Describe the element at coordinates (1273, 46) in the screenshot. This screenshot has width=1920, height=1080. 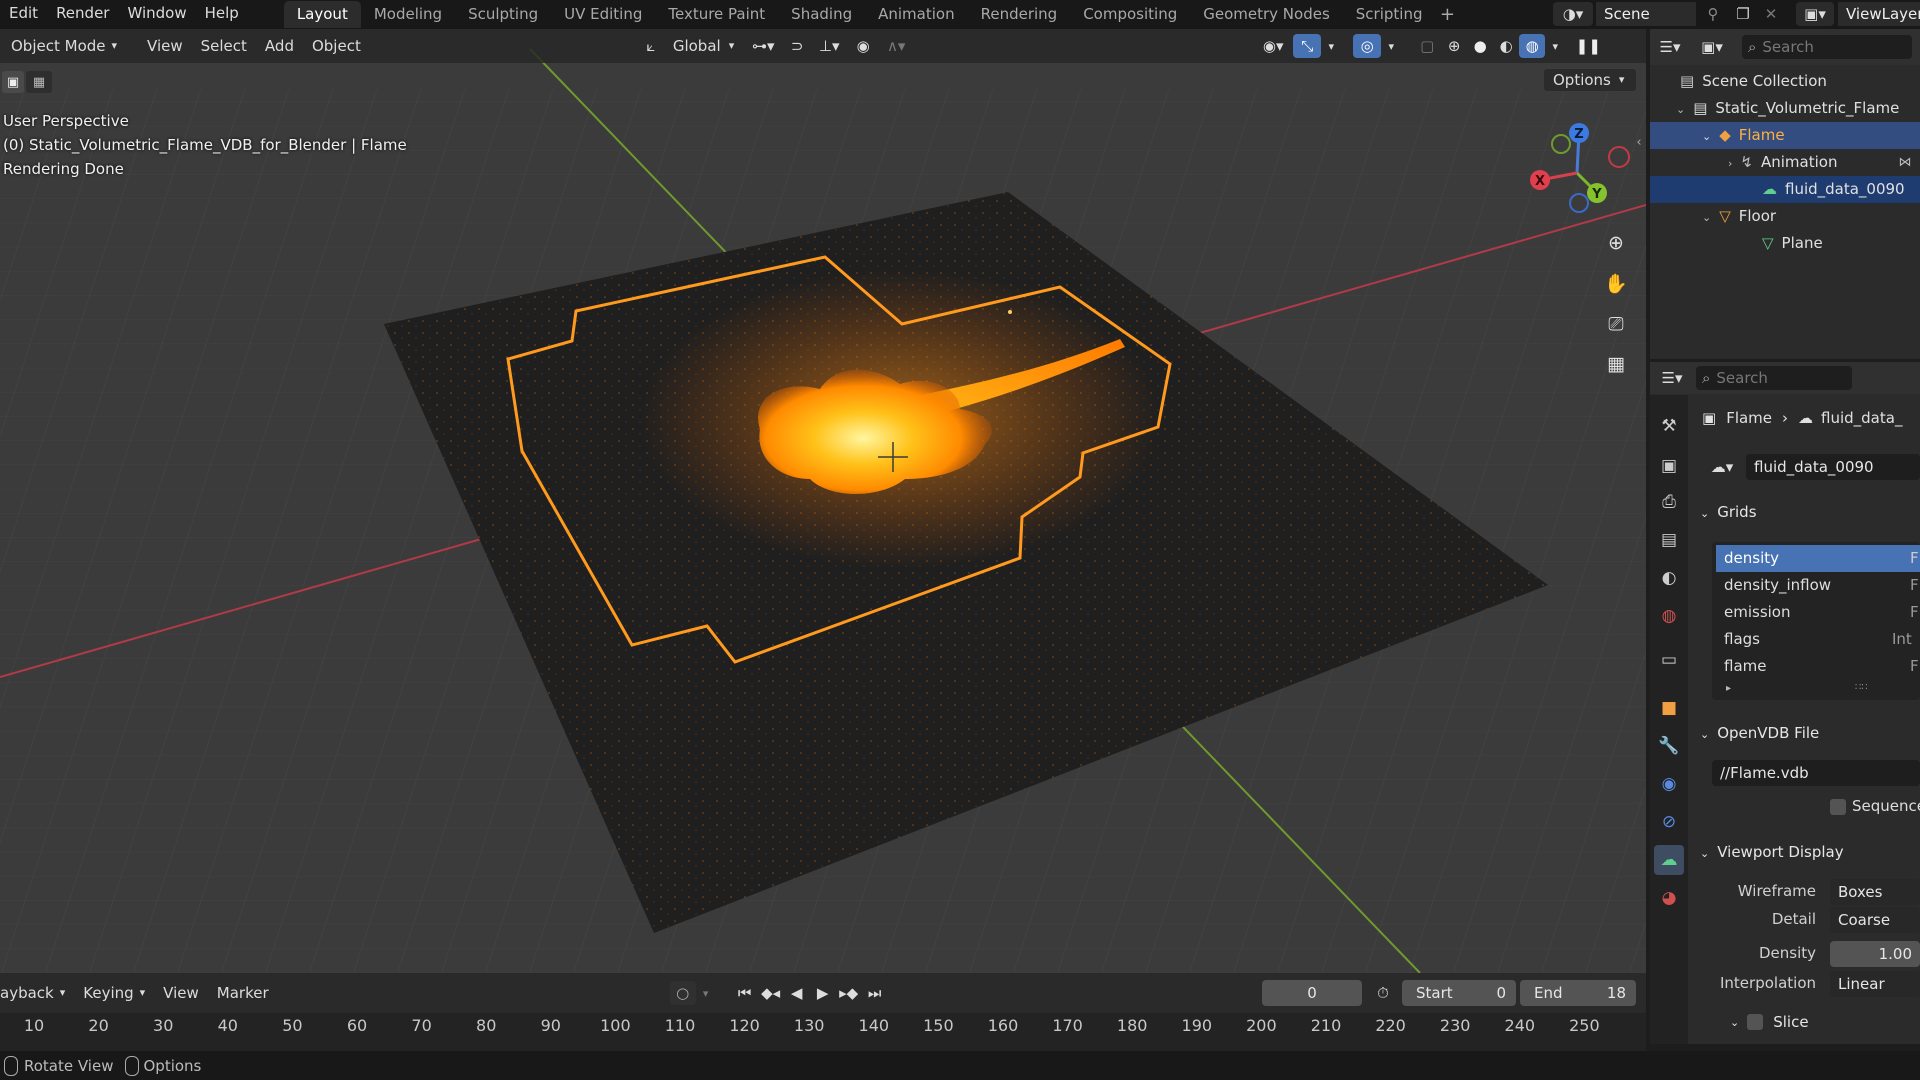
I see `visibility-icon: ◉▾` at that location.